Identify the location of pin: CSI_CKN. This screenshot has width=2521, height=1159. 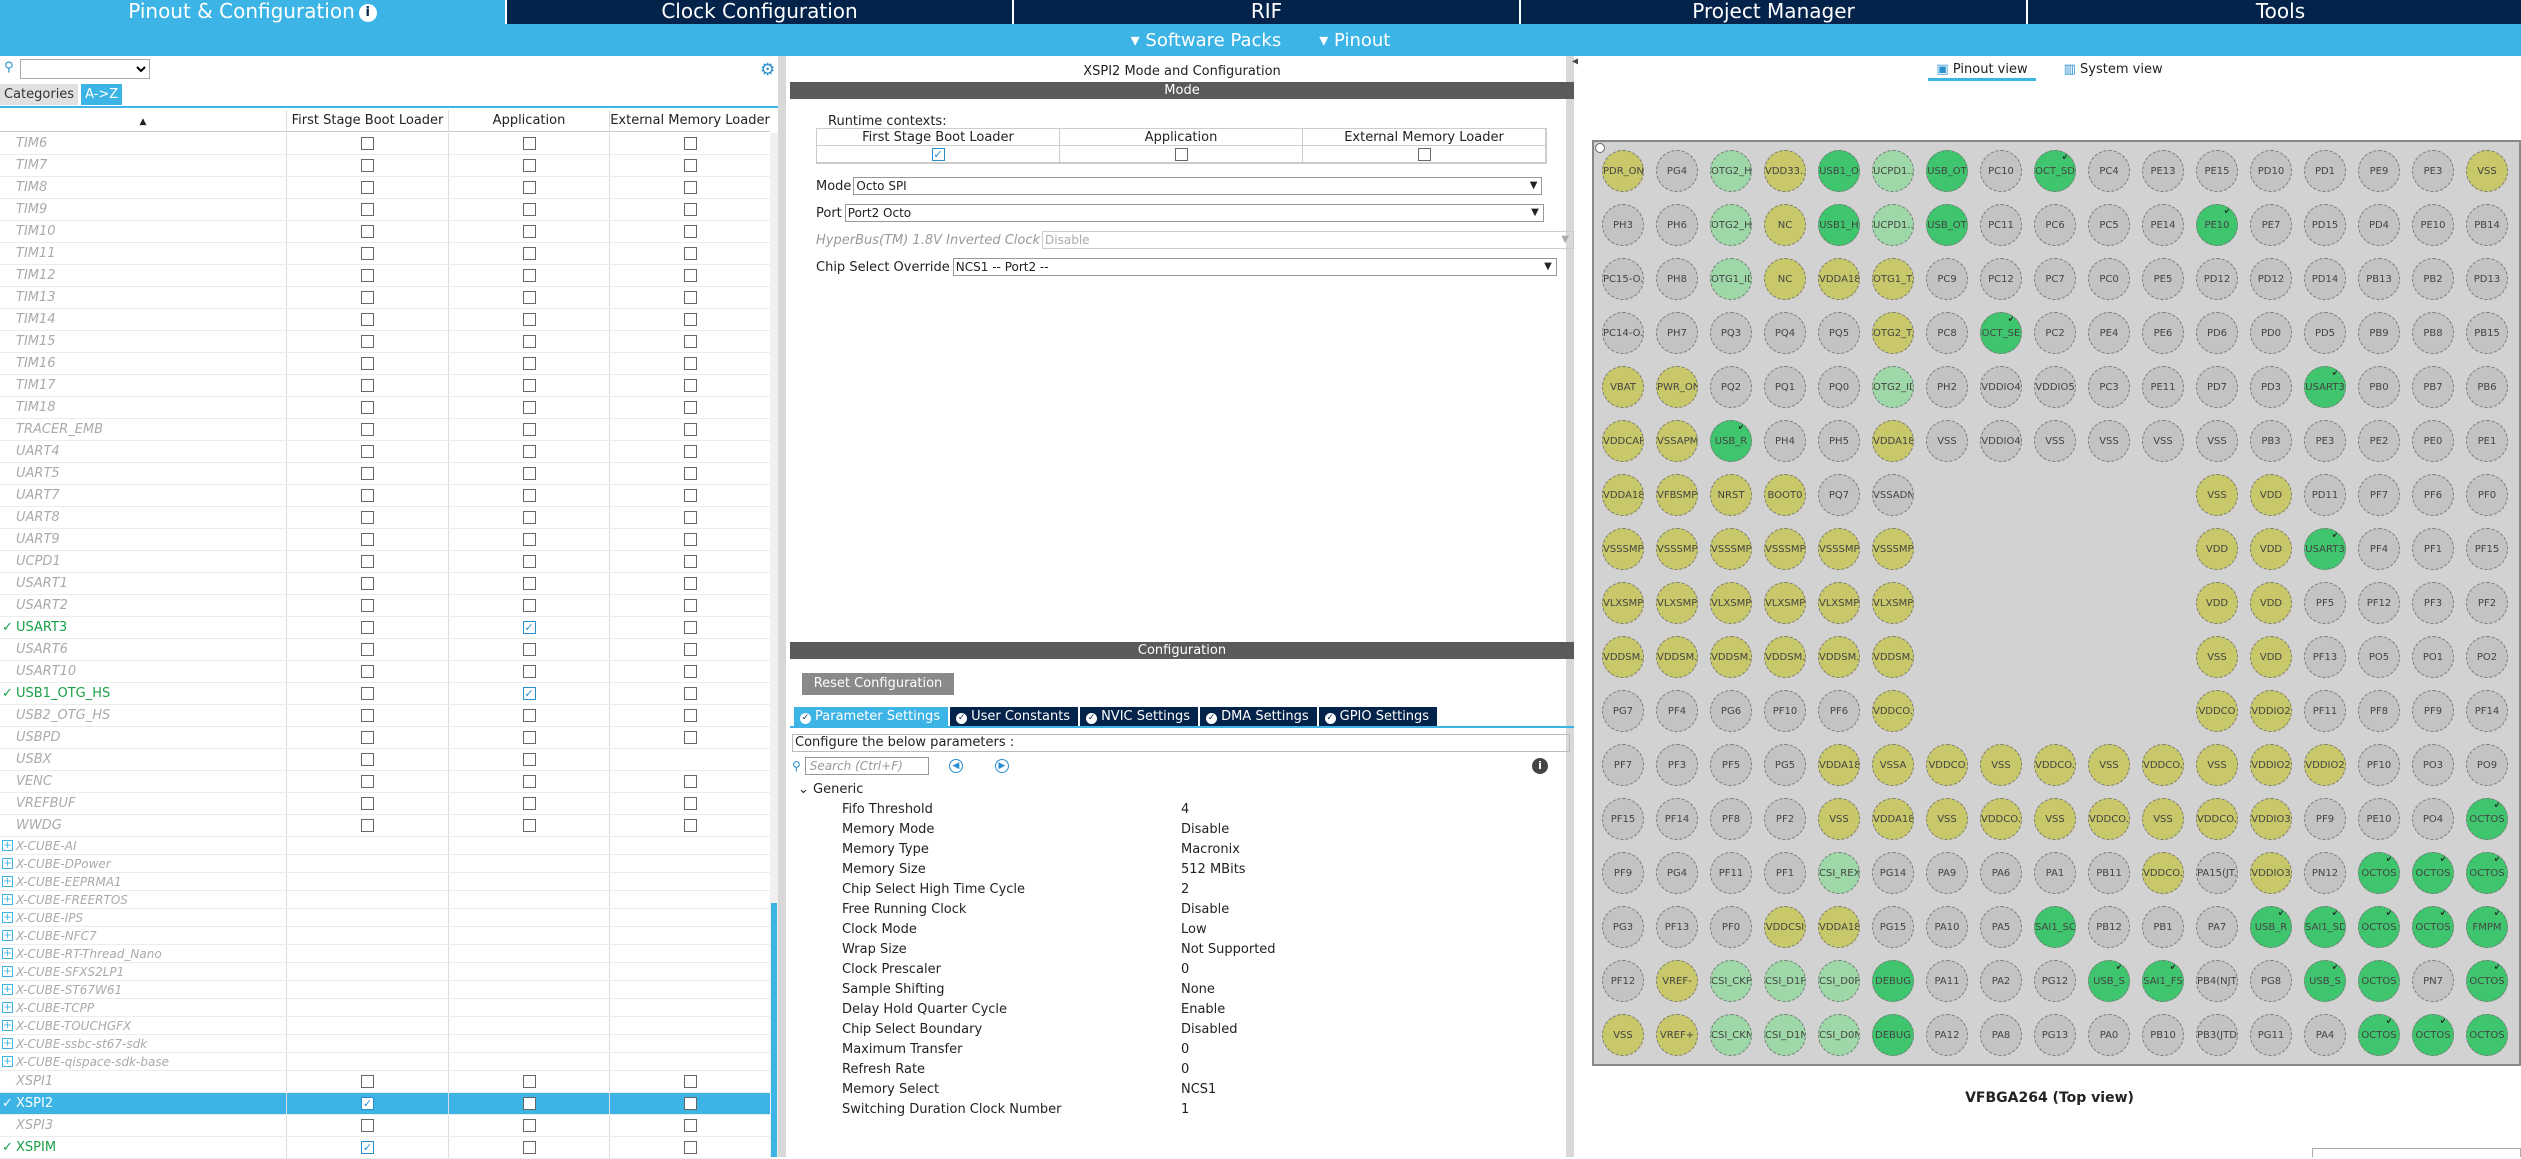
(1731, 1035).